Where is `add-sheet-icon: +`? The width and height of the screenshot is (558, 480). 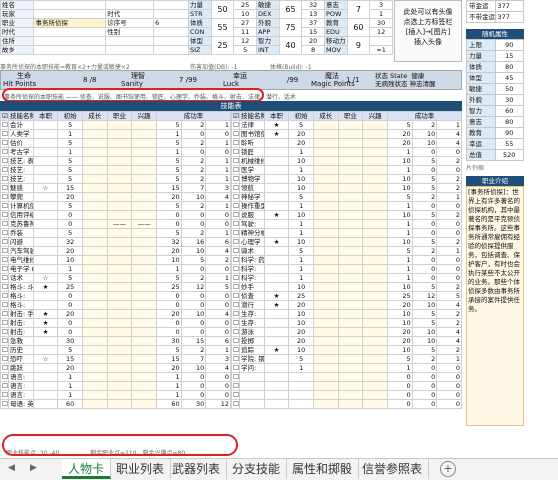
add-sheet-icon: + is located at coordinates (448, 469).